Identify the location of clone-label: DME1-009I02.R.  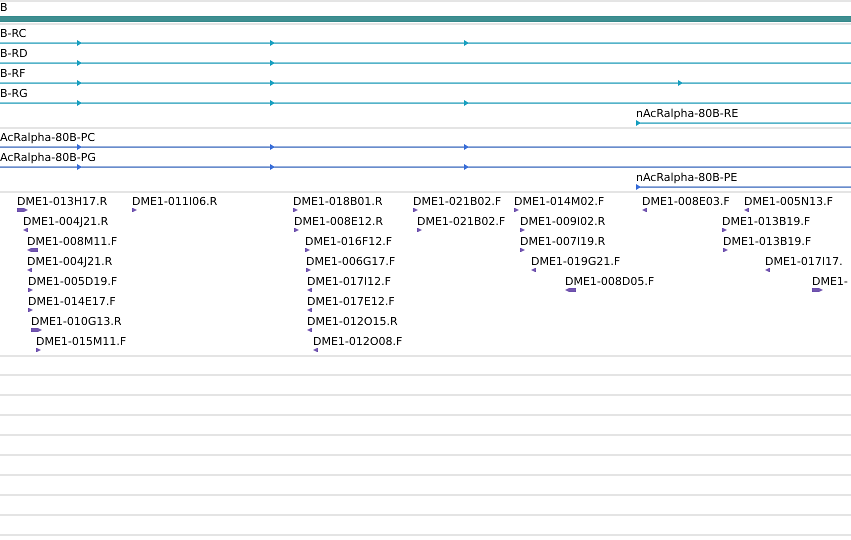
(563, 221).